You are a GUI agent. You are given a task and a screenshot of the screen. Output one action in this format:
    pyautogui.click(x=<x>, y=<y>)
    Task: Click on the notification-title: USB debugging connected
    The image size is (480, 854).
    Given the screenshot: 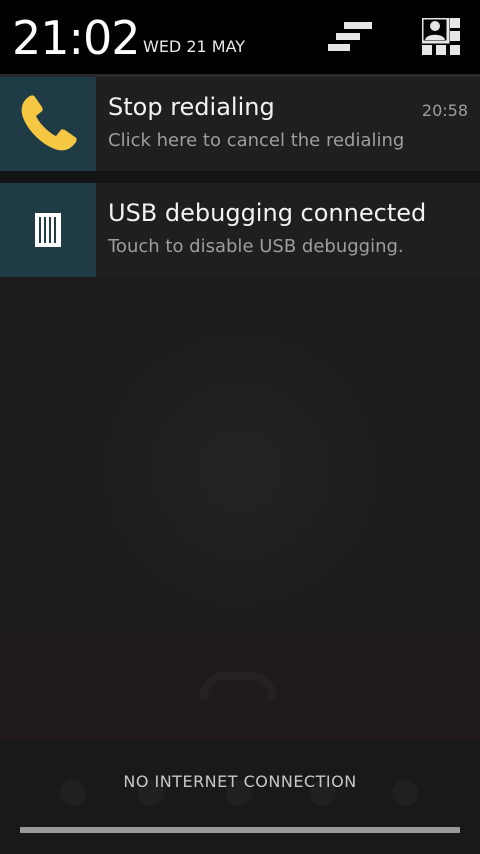 What is the action you would take?
    pyautogui.click(x=267, y=213)
    